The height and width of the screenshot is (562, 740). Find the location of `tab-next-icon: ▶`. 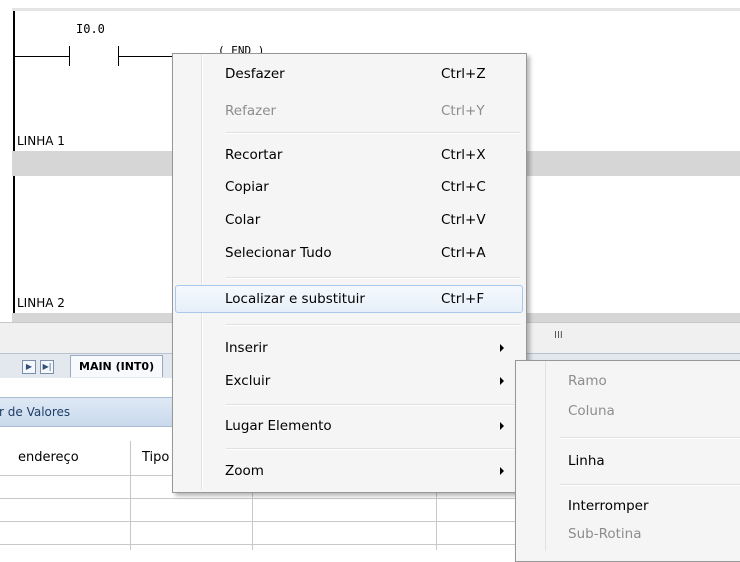

tab-next-icon: ▶ is located at coordinates (29, 367).